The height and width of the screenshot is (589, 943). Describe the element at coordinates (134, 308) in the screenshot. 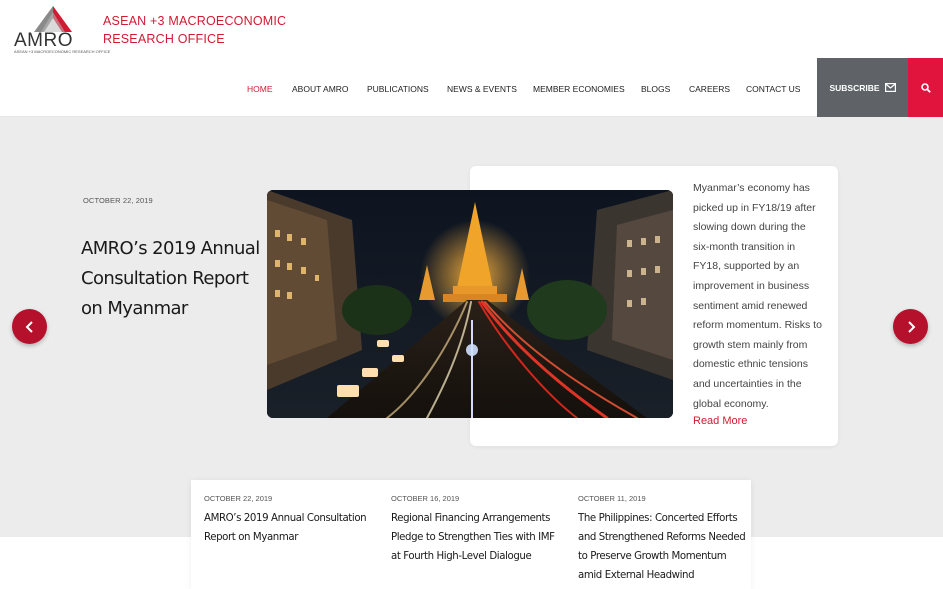

I see `hero-title-line: on Myanmar` at that location.